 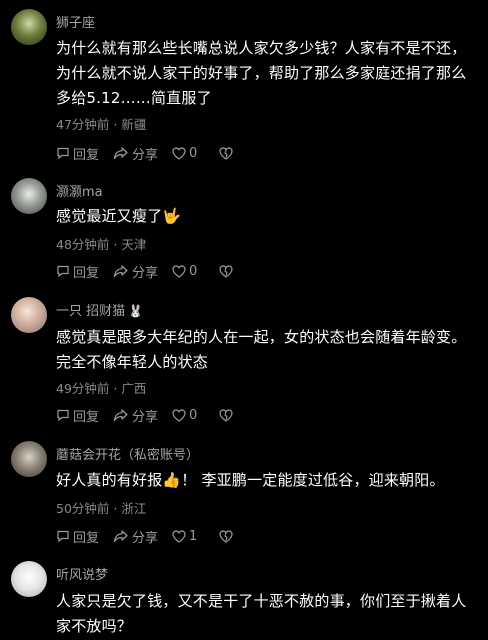 I want to click on rabbit-badge-icon: 🐰, so click(x=136, y=311).